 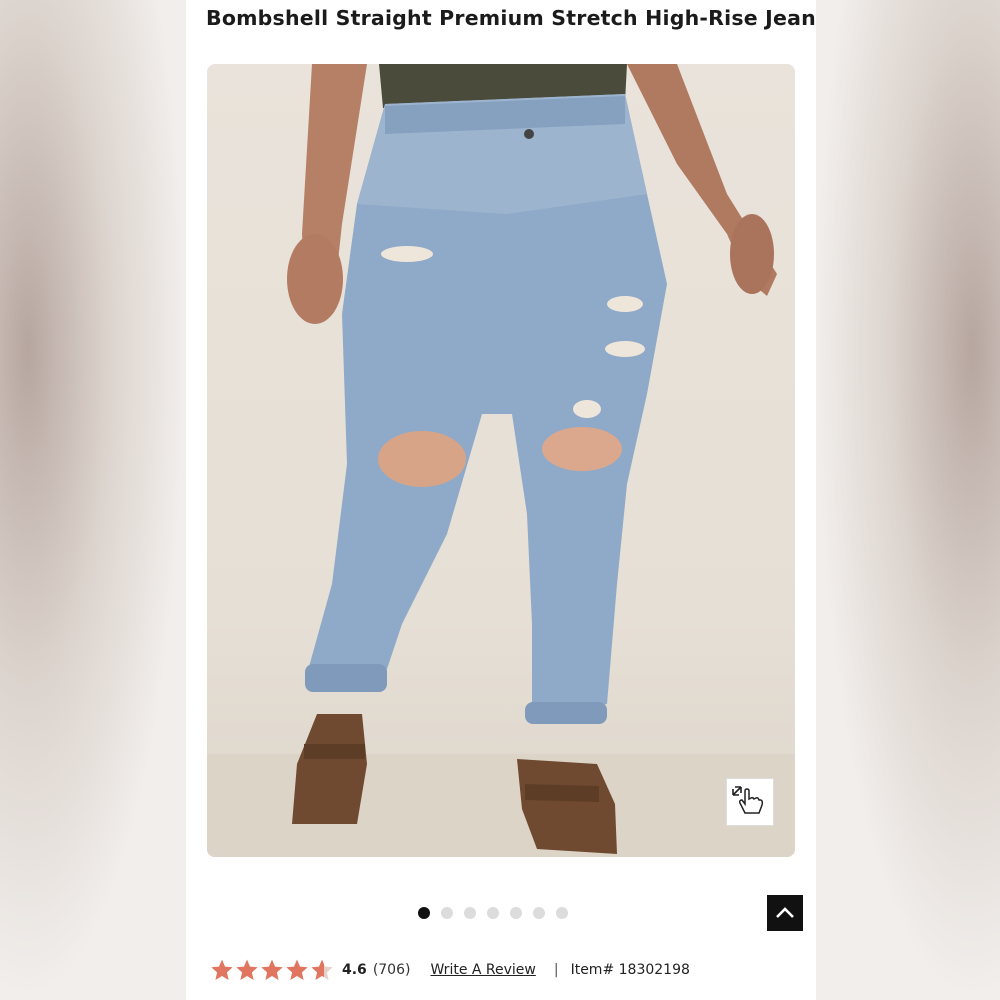 I want to click on chevron-up-icon, so click(x=785, y=912).